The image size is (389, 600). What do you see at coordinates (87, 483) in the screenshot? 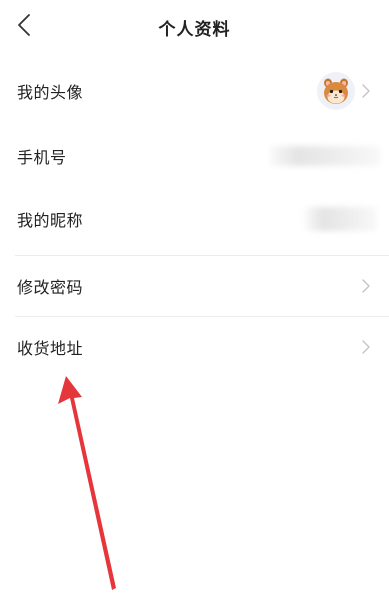
I see `red-arrow-annotation` at bounding box center [87, 483].